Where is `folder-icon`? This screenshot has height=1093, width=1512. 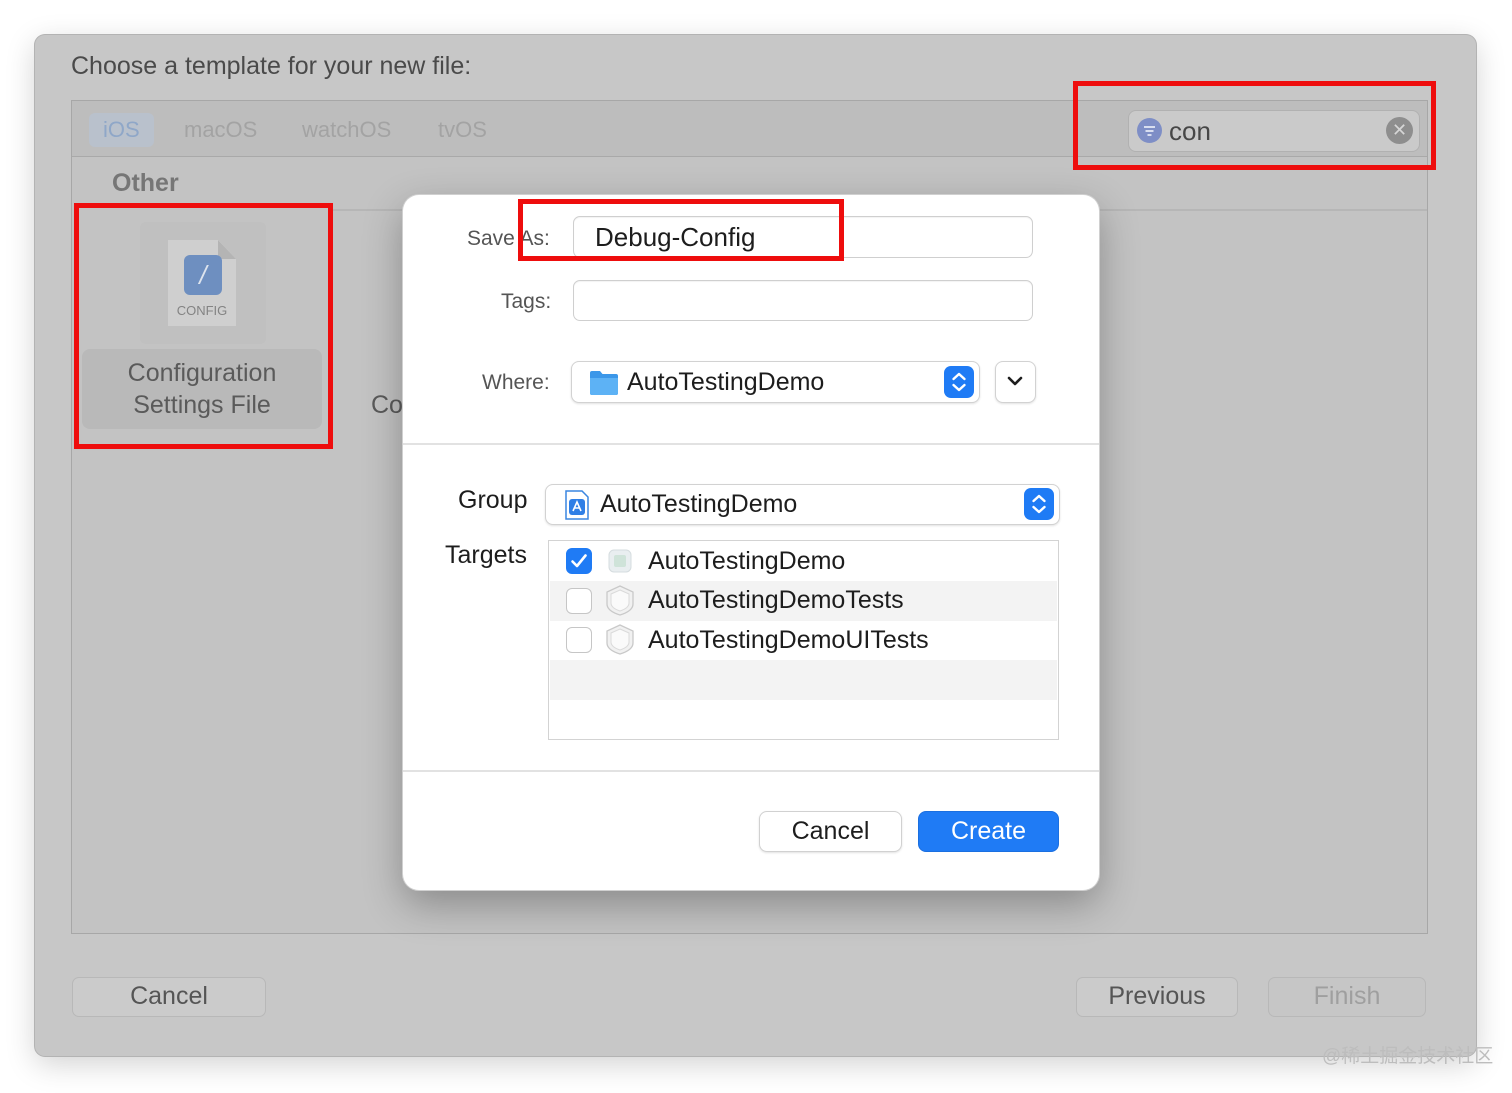
folder-icon is located at coordinates (604, 382).